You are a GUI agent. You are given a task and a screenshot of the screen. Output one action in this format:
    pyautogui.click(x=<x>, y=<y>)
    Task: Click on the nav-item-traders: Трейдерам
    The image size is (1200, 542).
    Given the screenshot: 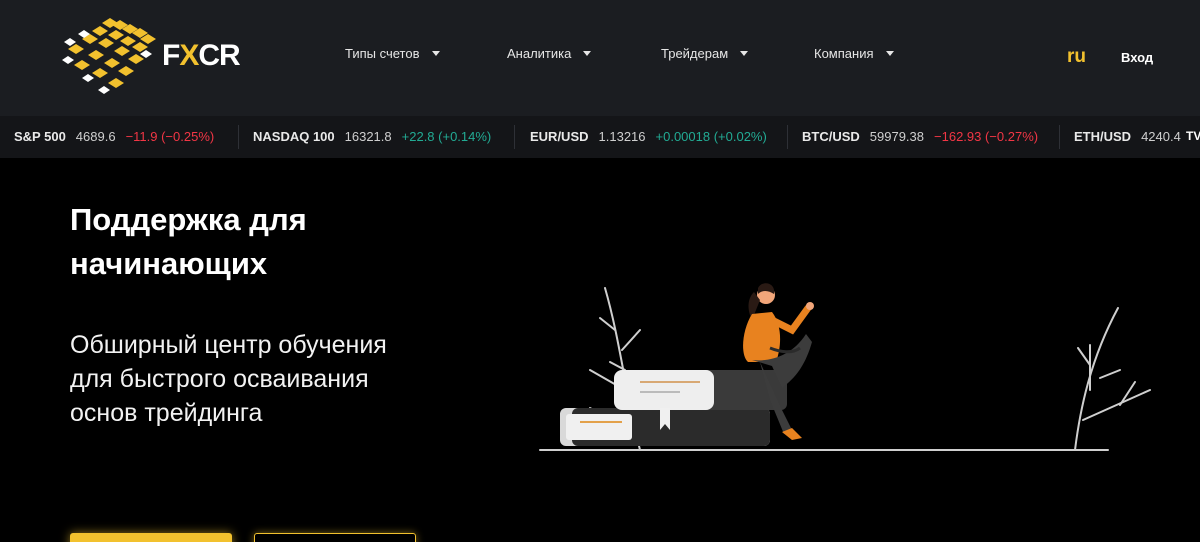 What is the action you would take?
    pyautogui.click(x=705, y=53)
    